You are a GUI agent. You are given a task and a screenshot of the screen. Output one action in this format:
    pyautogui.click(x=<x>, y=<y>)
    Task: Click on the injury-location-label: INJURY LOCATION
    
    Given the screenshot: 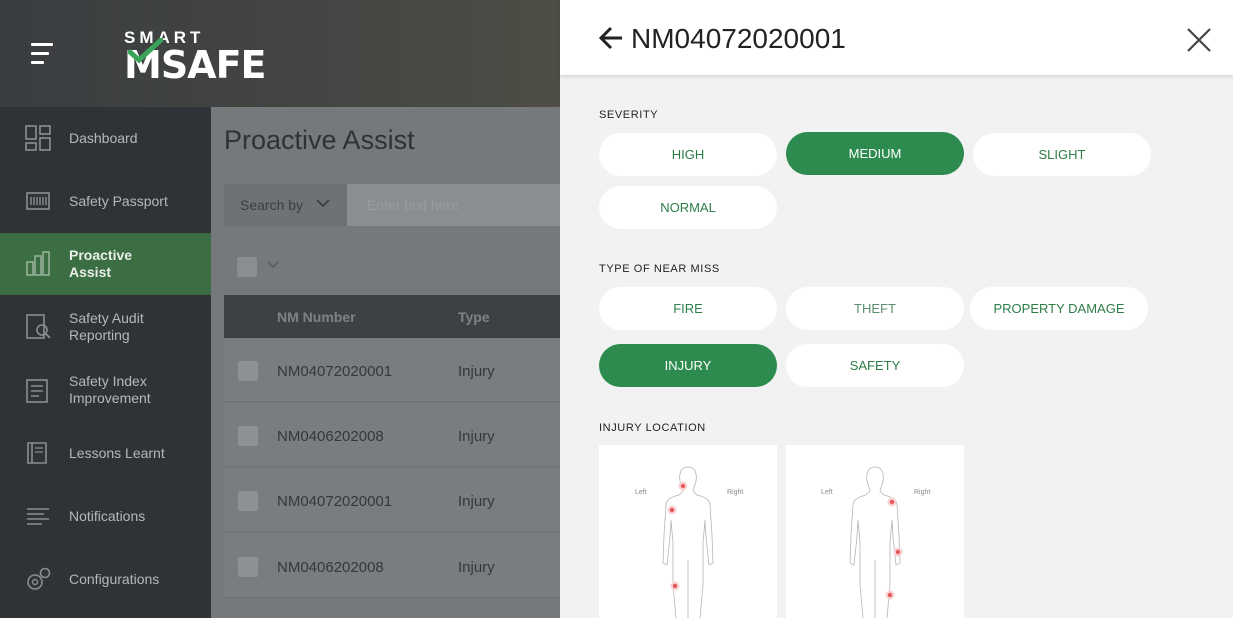 What is the action you would take?
    pyautogui.click(x=652, y=428)
    